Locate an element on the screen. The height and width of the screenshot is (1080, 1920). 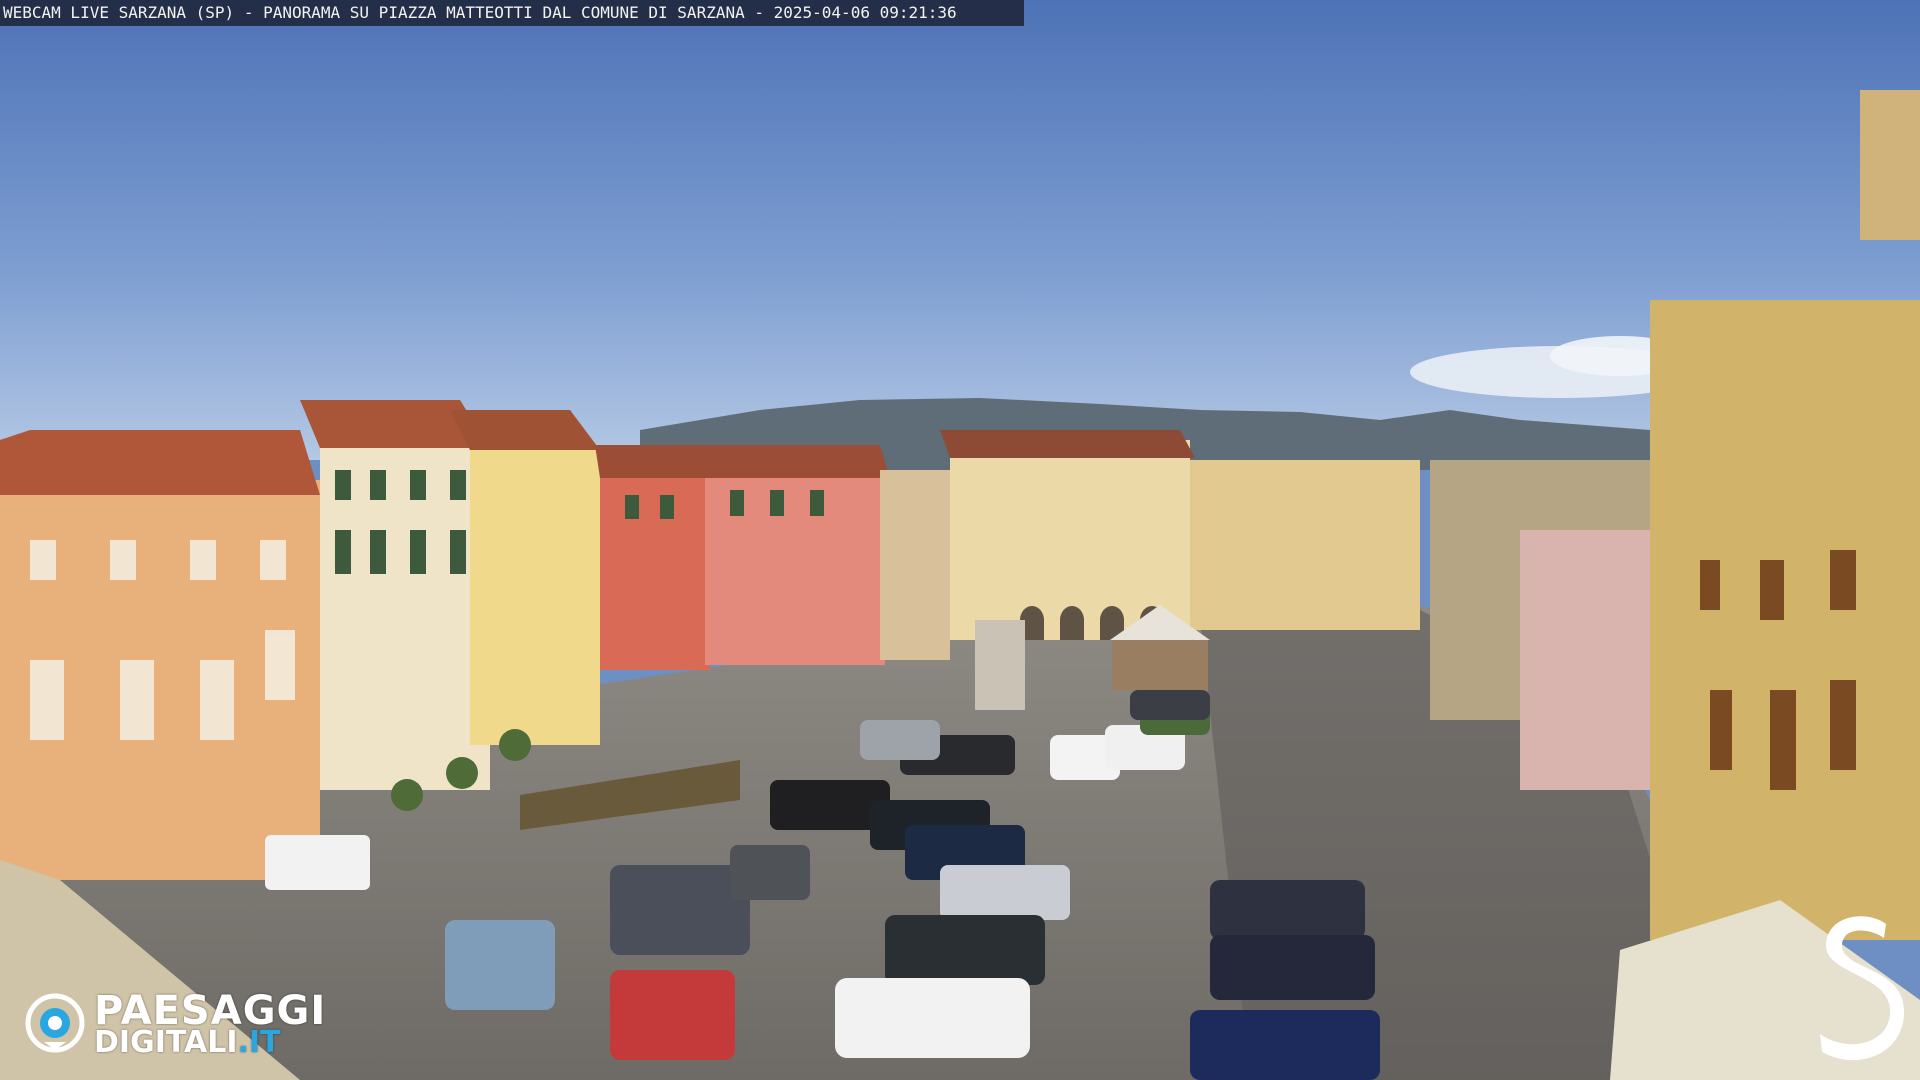
building-far is located at coordinates (1305, 545).